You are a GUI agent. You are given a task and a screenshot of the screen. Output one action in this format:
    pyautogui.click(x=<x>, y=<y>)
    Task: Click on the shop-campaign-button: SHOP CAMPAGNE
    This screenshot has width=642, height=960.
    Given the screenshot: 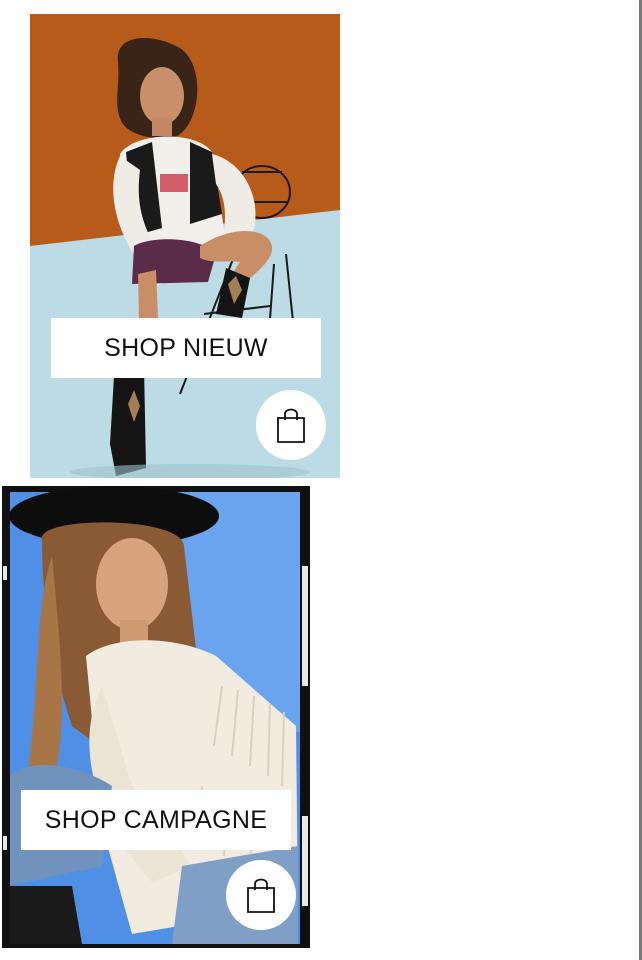 What is the action you would take?
    pyautogui.click(x=156, y=820)
    